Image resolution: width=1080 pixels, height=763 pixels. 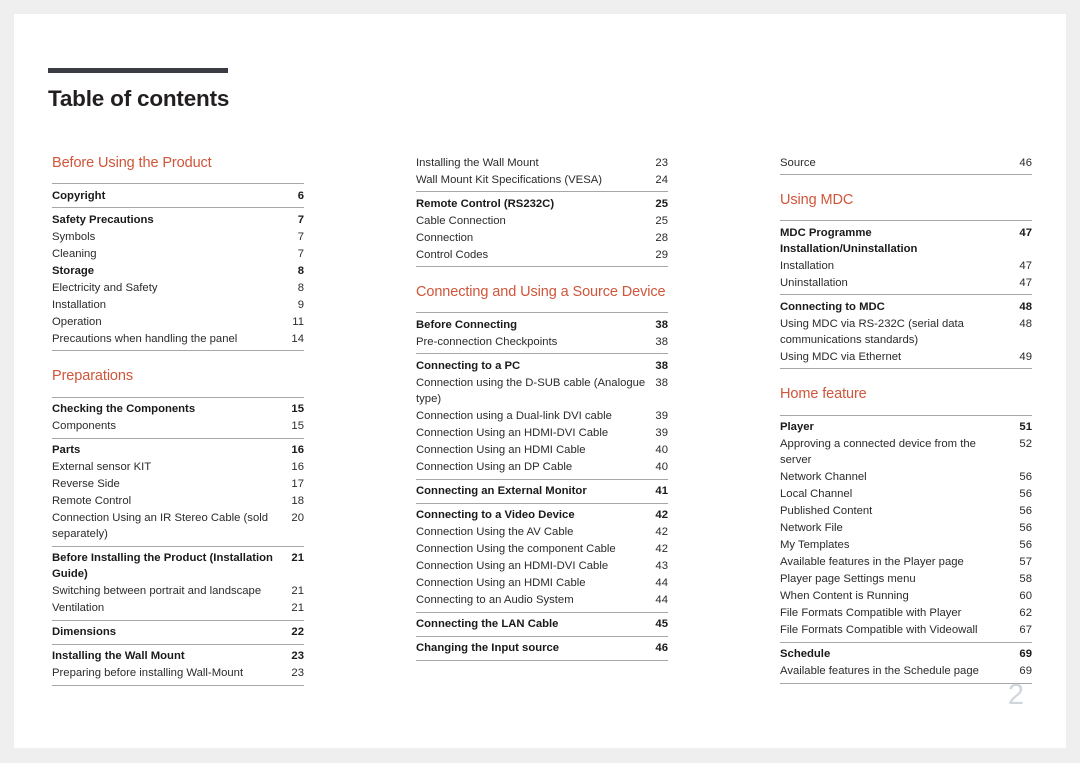 I want to click on toc-entry-label: Checking the Components, so click(x=124, y=409).